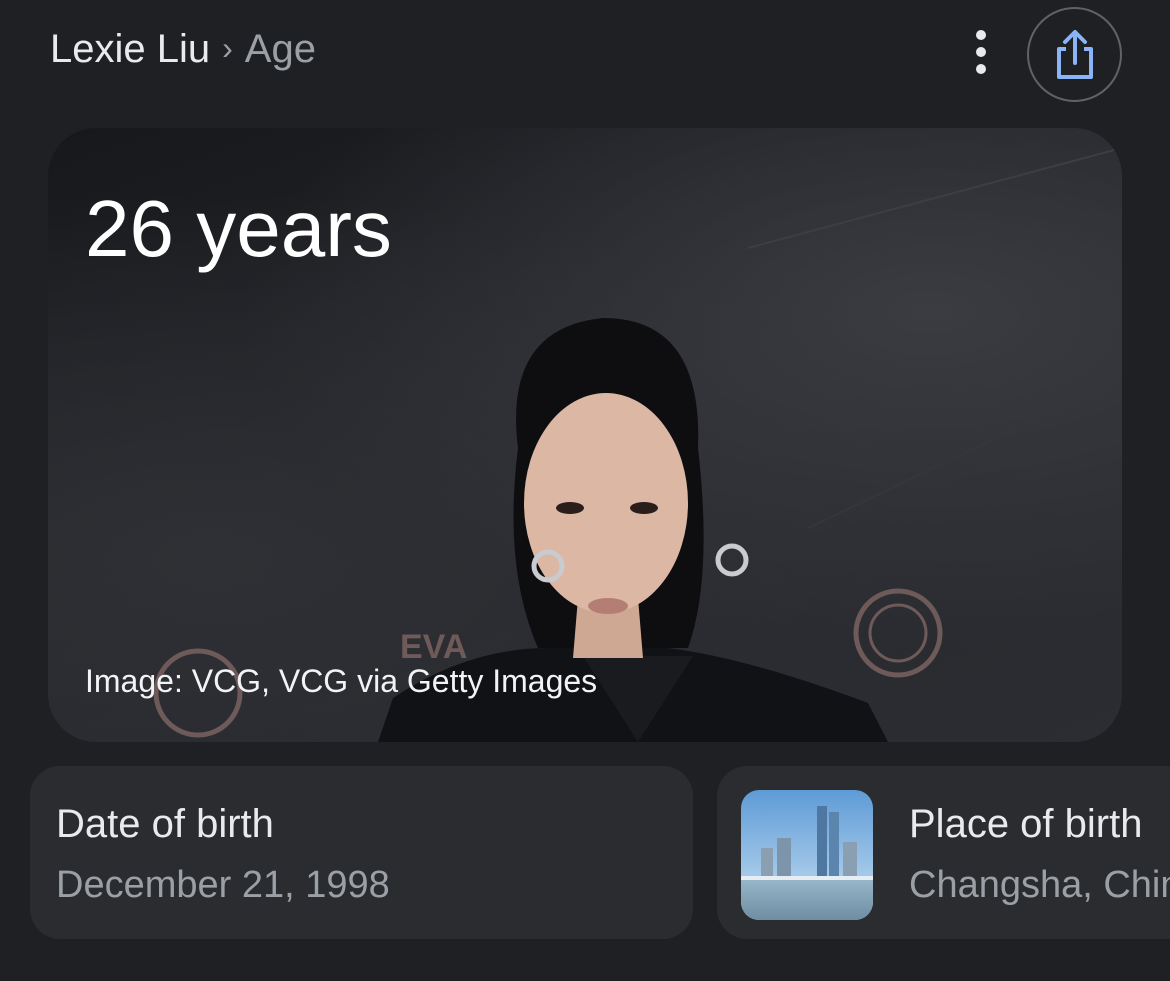 The image size is (1170, 981). Describe the element at coordinates (280, 48) in the screenshot. I see `breadcrumb-current: Age` at that location.